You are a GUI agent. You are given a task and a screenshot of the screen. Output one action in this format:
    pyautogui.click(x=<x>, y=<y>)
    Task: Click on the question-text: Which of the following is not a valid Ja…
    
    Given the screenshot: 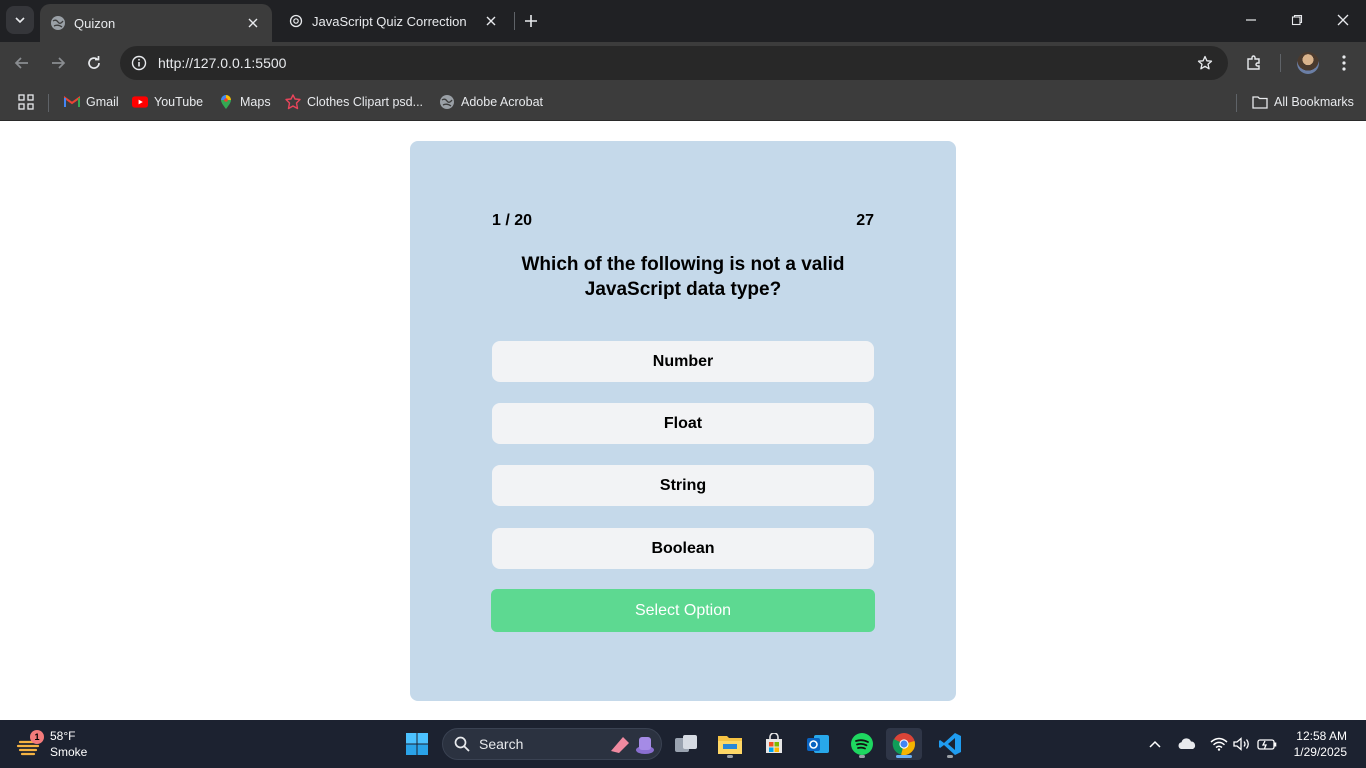 What is the action you would take?
    pyautogui.click(x=683, y=277)
    